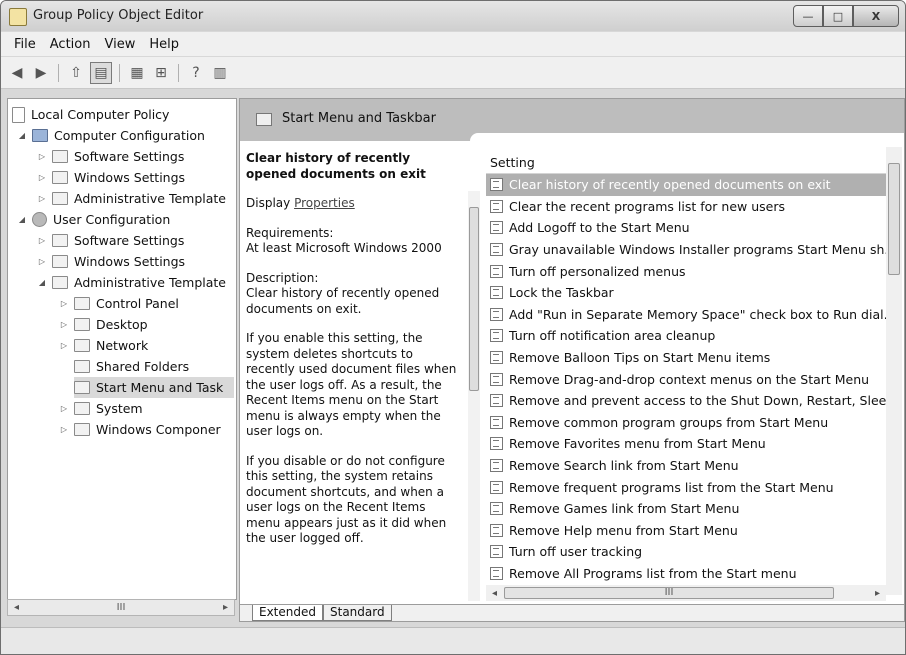 This screenshot has width=906, height=655. Describe the element at coordinates (90, 114) in the screenshot. I see `tree-item-local-computer-policy: Local Computer Policy` at that location.